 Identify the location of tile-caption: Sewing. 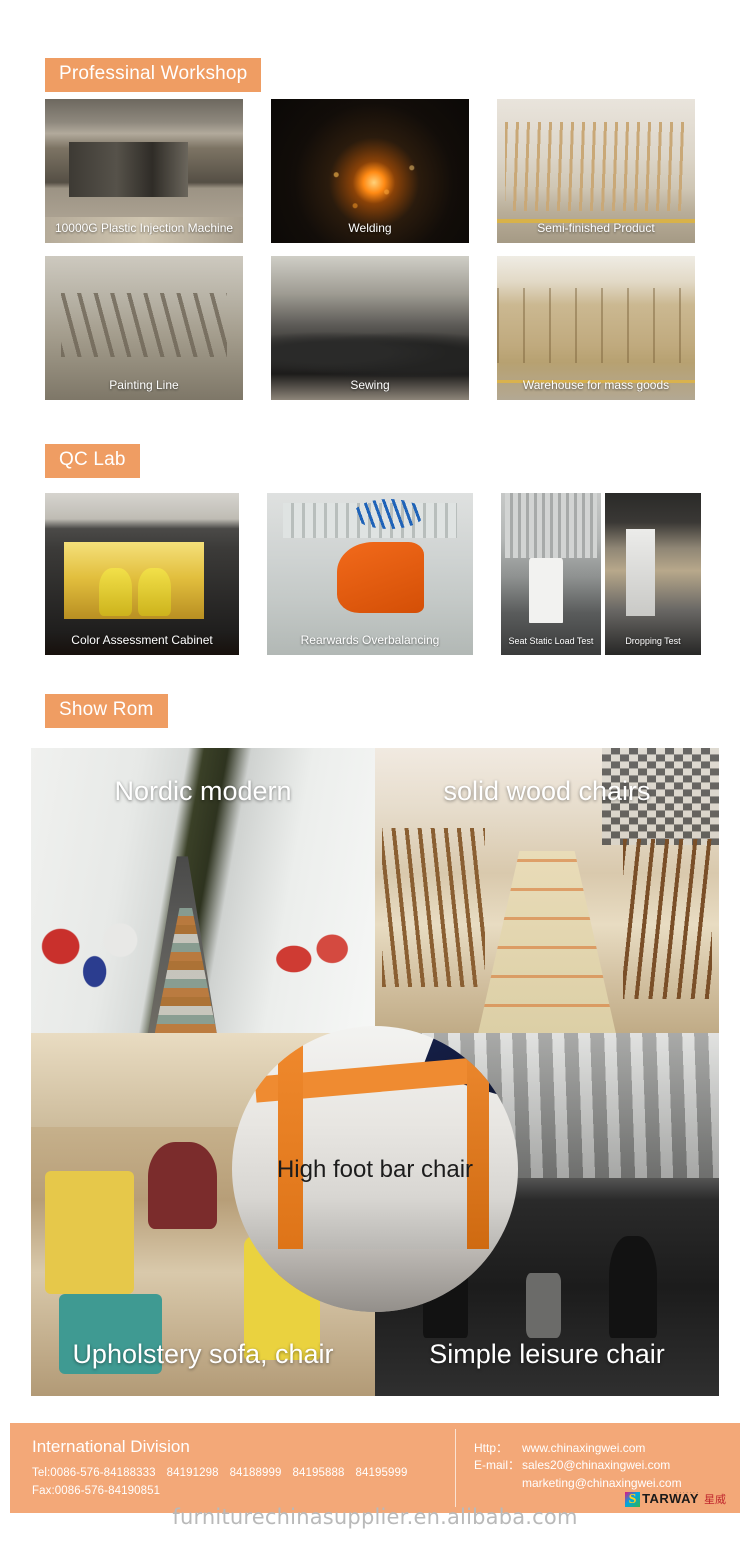
(370, 384).